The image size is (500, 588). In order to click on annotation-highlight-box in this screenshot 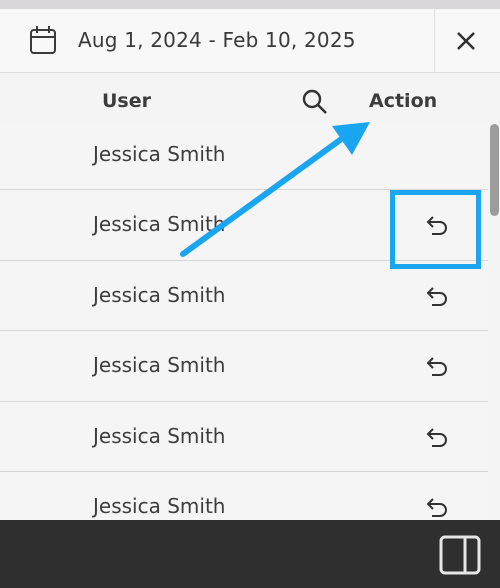, I will do `click(435, 229)`.